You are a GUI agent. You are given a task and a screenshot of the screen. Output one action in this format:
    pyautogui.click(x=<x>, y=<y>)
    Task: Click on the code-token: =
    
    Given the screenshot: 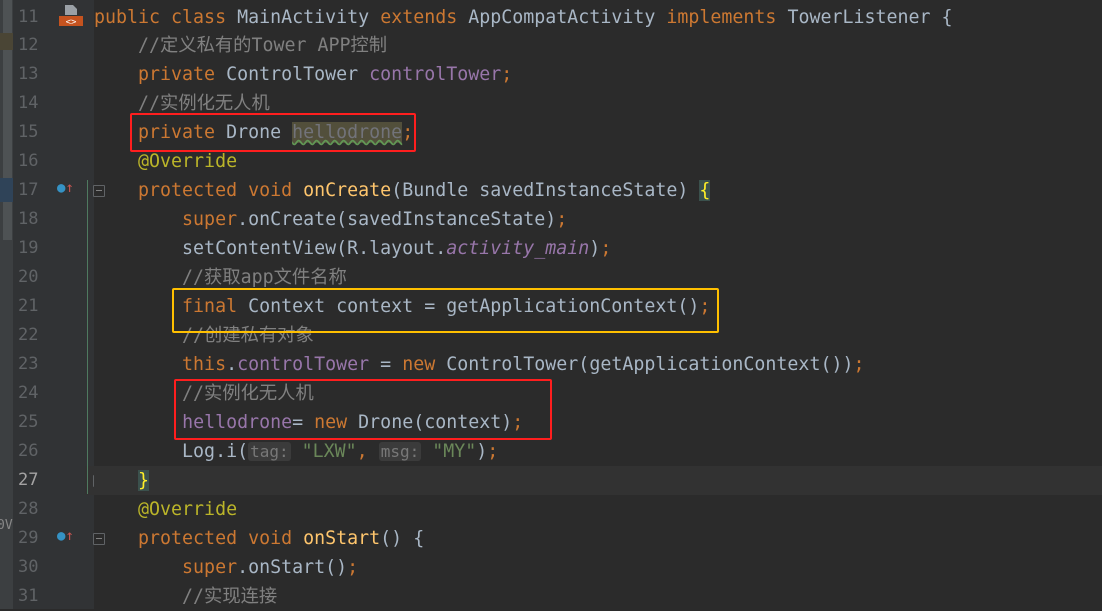 What is the action you would take?
    pyautogui.click(x=386, y=364)
    